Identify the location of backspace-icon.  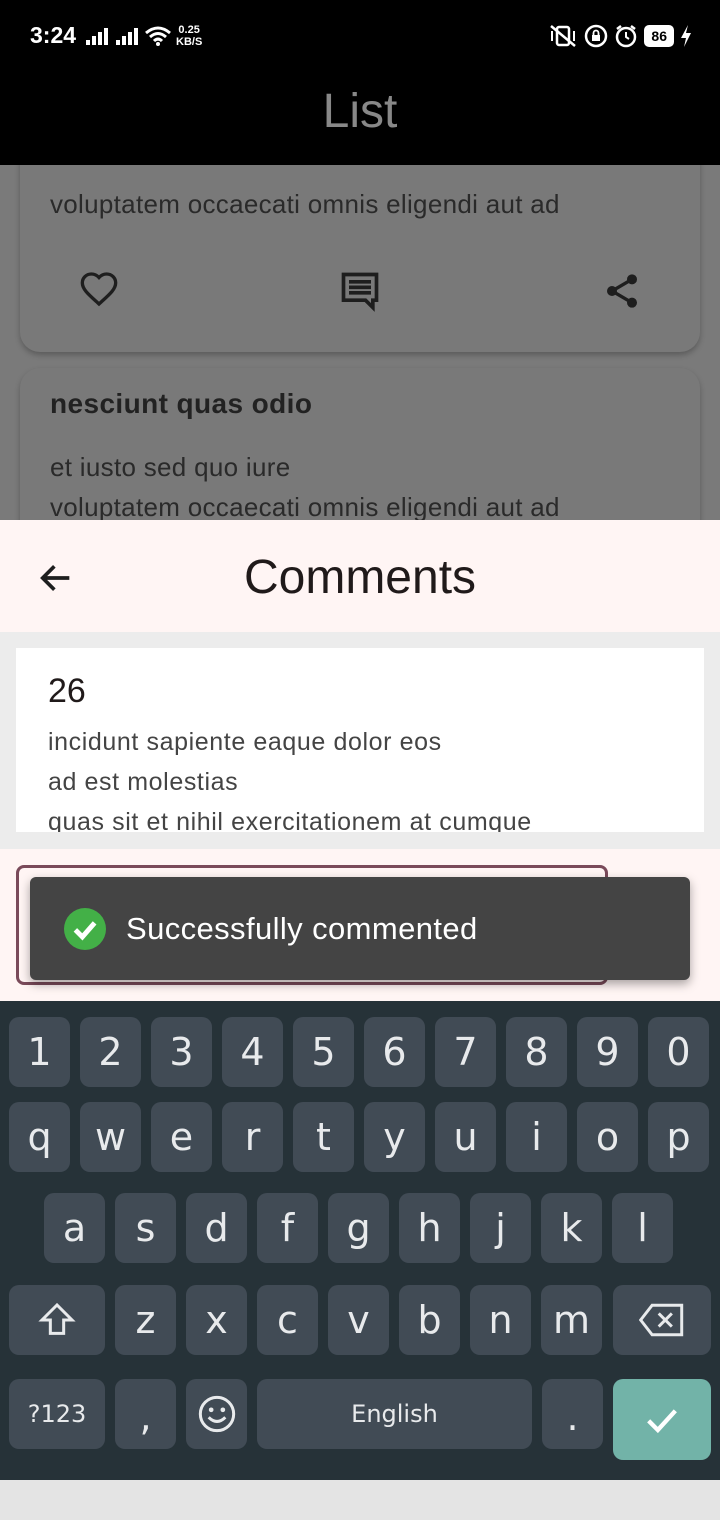
(661, 1320).